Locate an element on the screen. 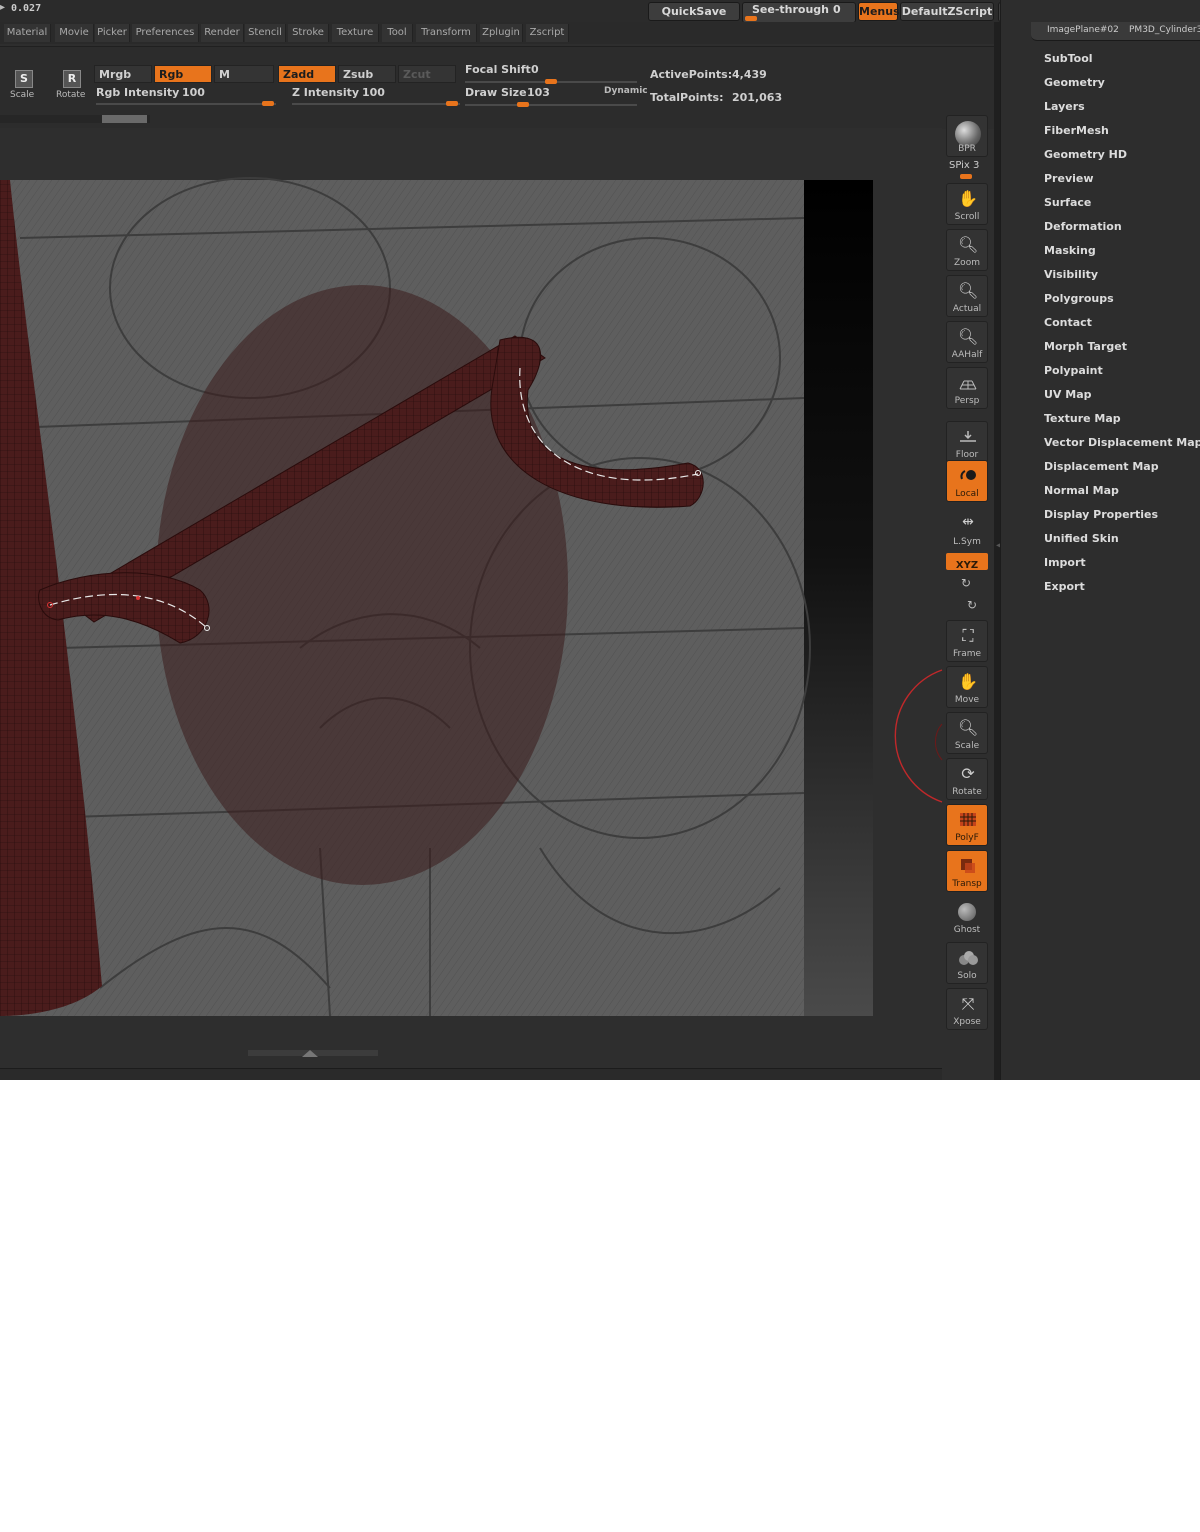  xyz-button: XYZ is located at coordinates (967, 562).